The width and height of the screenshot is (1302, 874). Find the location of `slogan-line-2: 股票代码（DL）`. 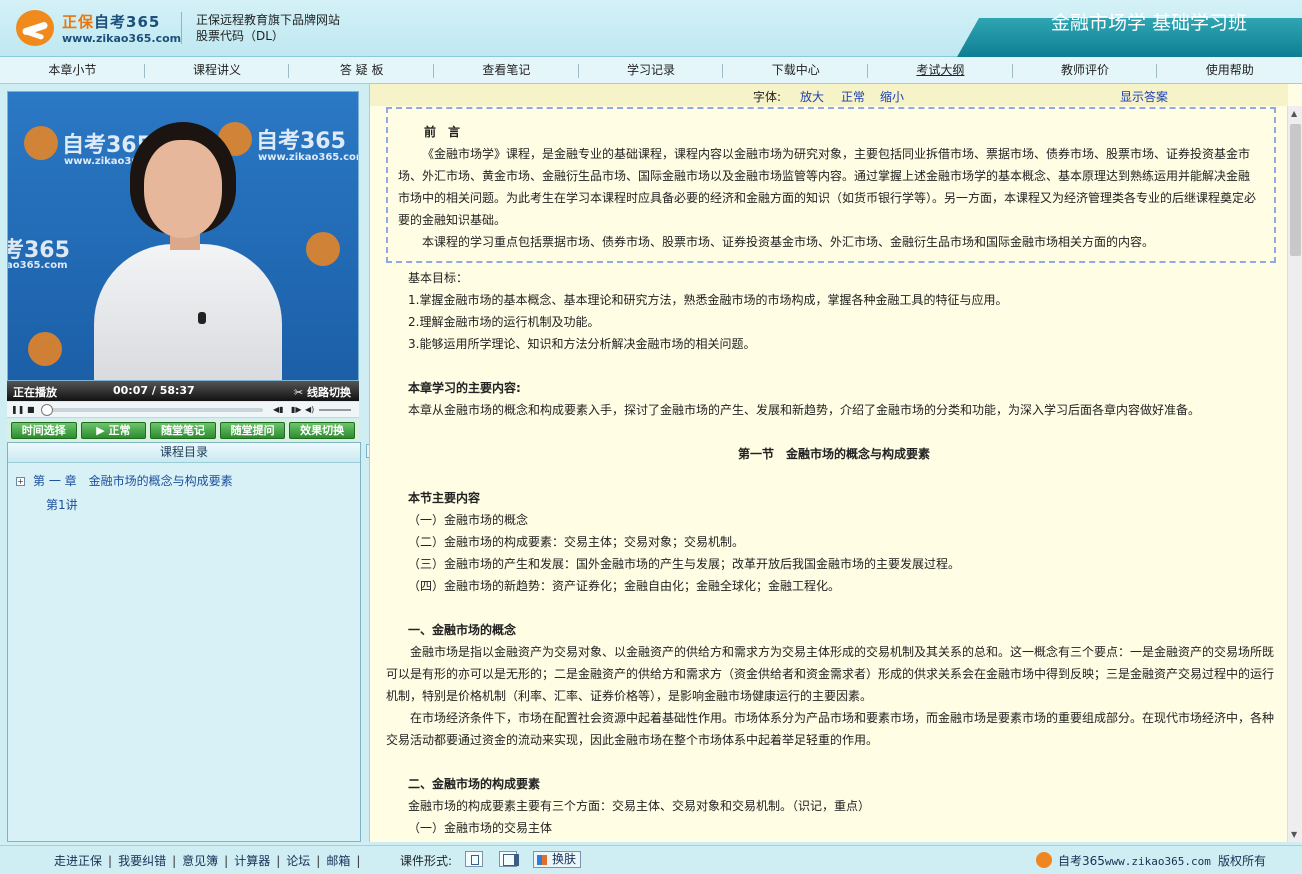

slogan-line-2: 股票代码（DL） is located at coordinates (240, 36).